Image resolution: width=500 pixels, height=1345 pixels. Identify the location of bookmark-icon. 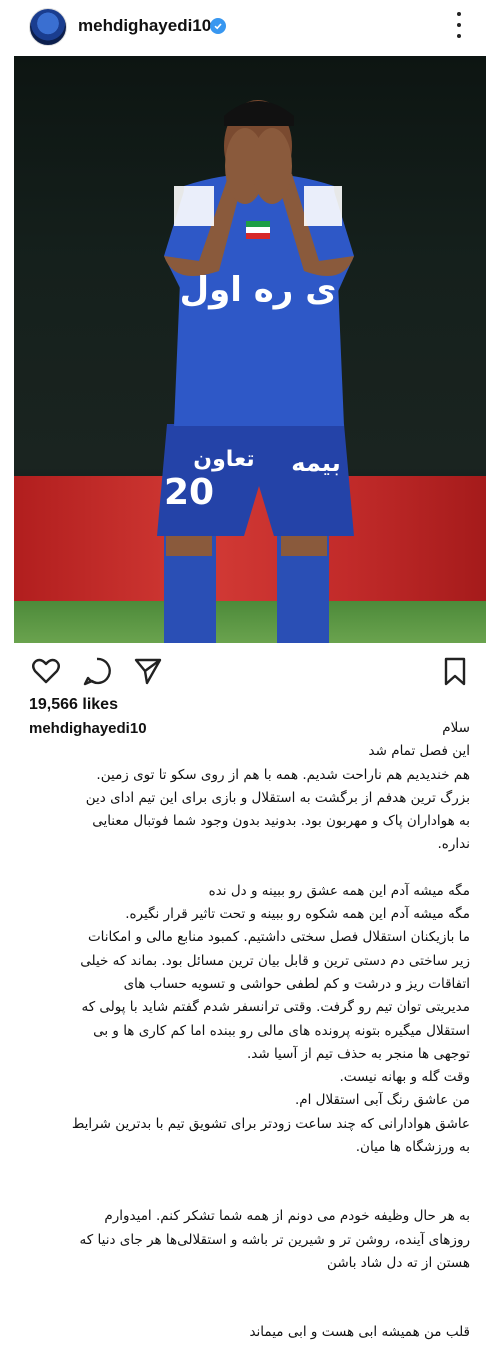
(455, 671).